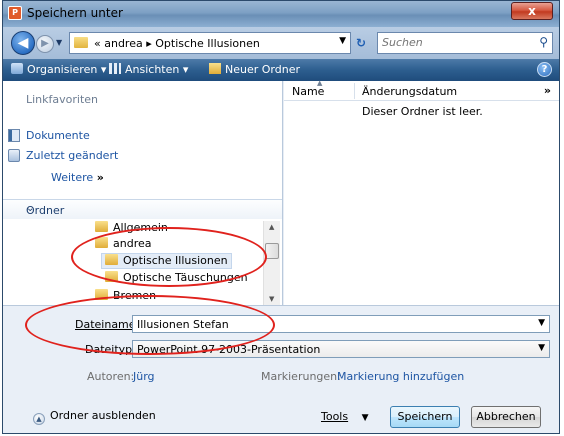 The height and width of the screenshot is (436, 564). I want to click on address-bar: « andrea ▸ Optische Illusionen ▼, so click(210, 43).